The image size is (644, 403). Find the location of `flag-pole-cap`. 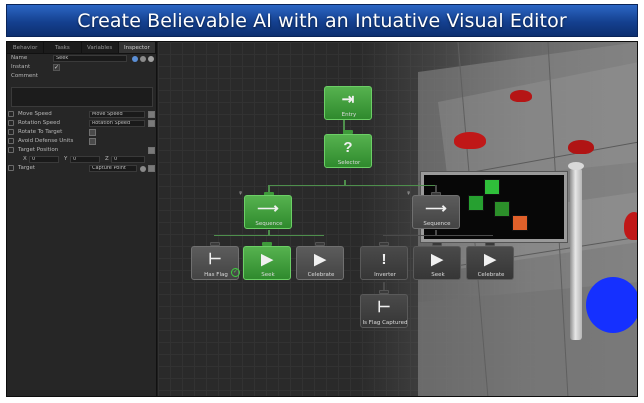

flag-pole-cap is located at coordinates (576, 166).